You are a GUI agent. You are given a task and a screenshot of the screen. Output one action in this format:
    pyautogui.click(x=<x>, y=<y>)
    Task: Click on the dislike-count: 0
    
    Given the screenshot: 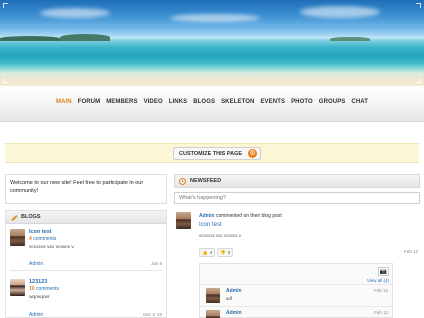 What is the action you would take?
    pyautogui.click(x=229, y=252)
    